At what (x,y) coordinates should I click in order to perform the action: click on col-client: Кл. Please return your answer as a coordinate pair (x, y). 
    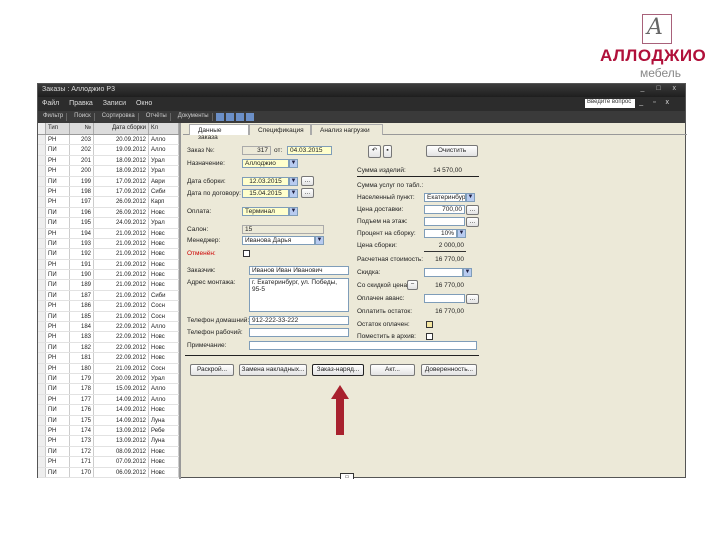
    Looking at the image, I should click on (164, 128).